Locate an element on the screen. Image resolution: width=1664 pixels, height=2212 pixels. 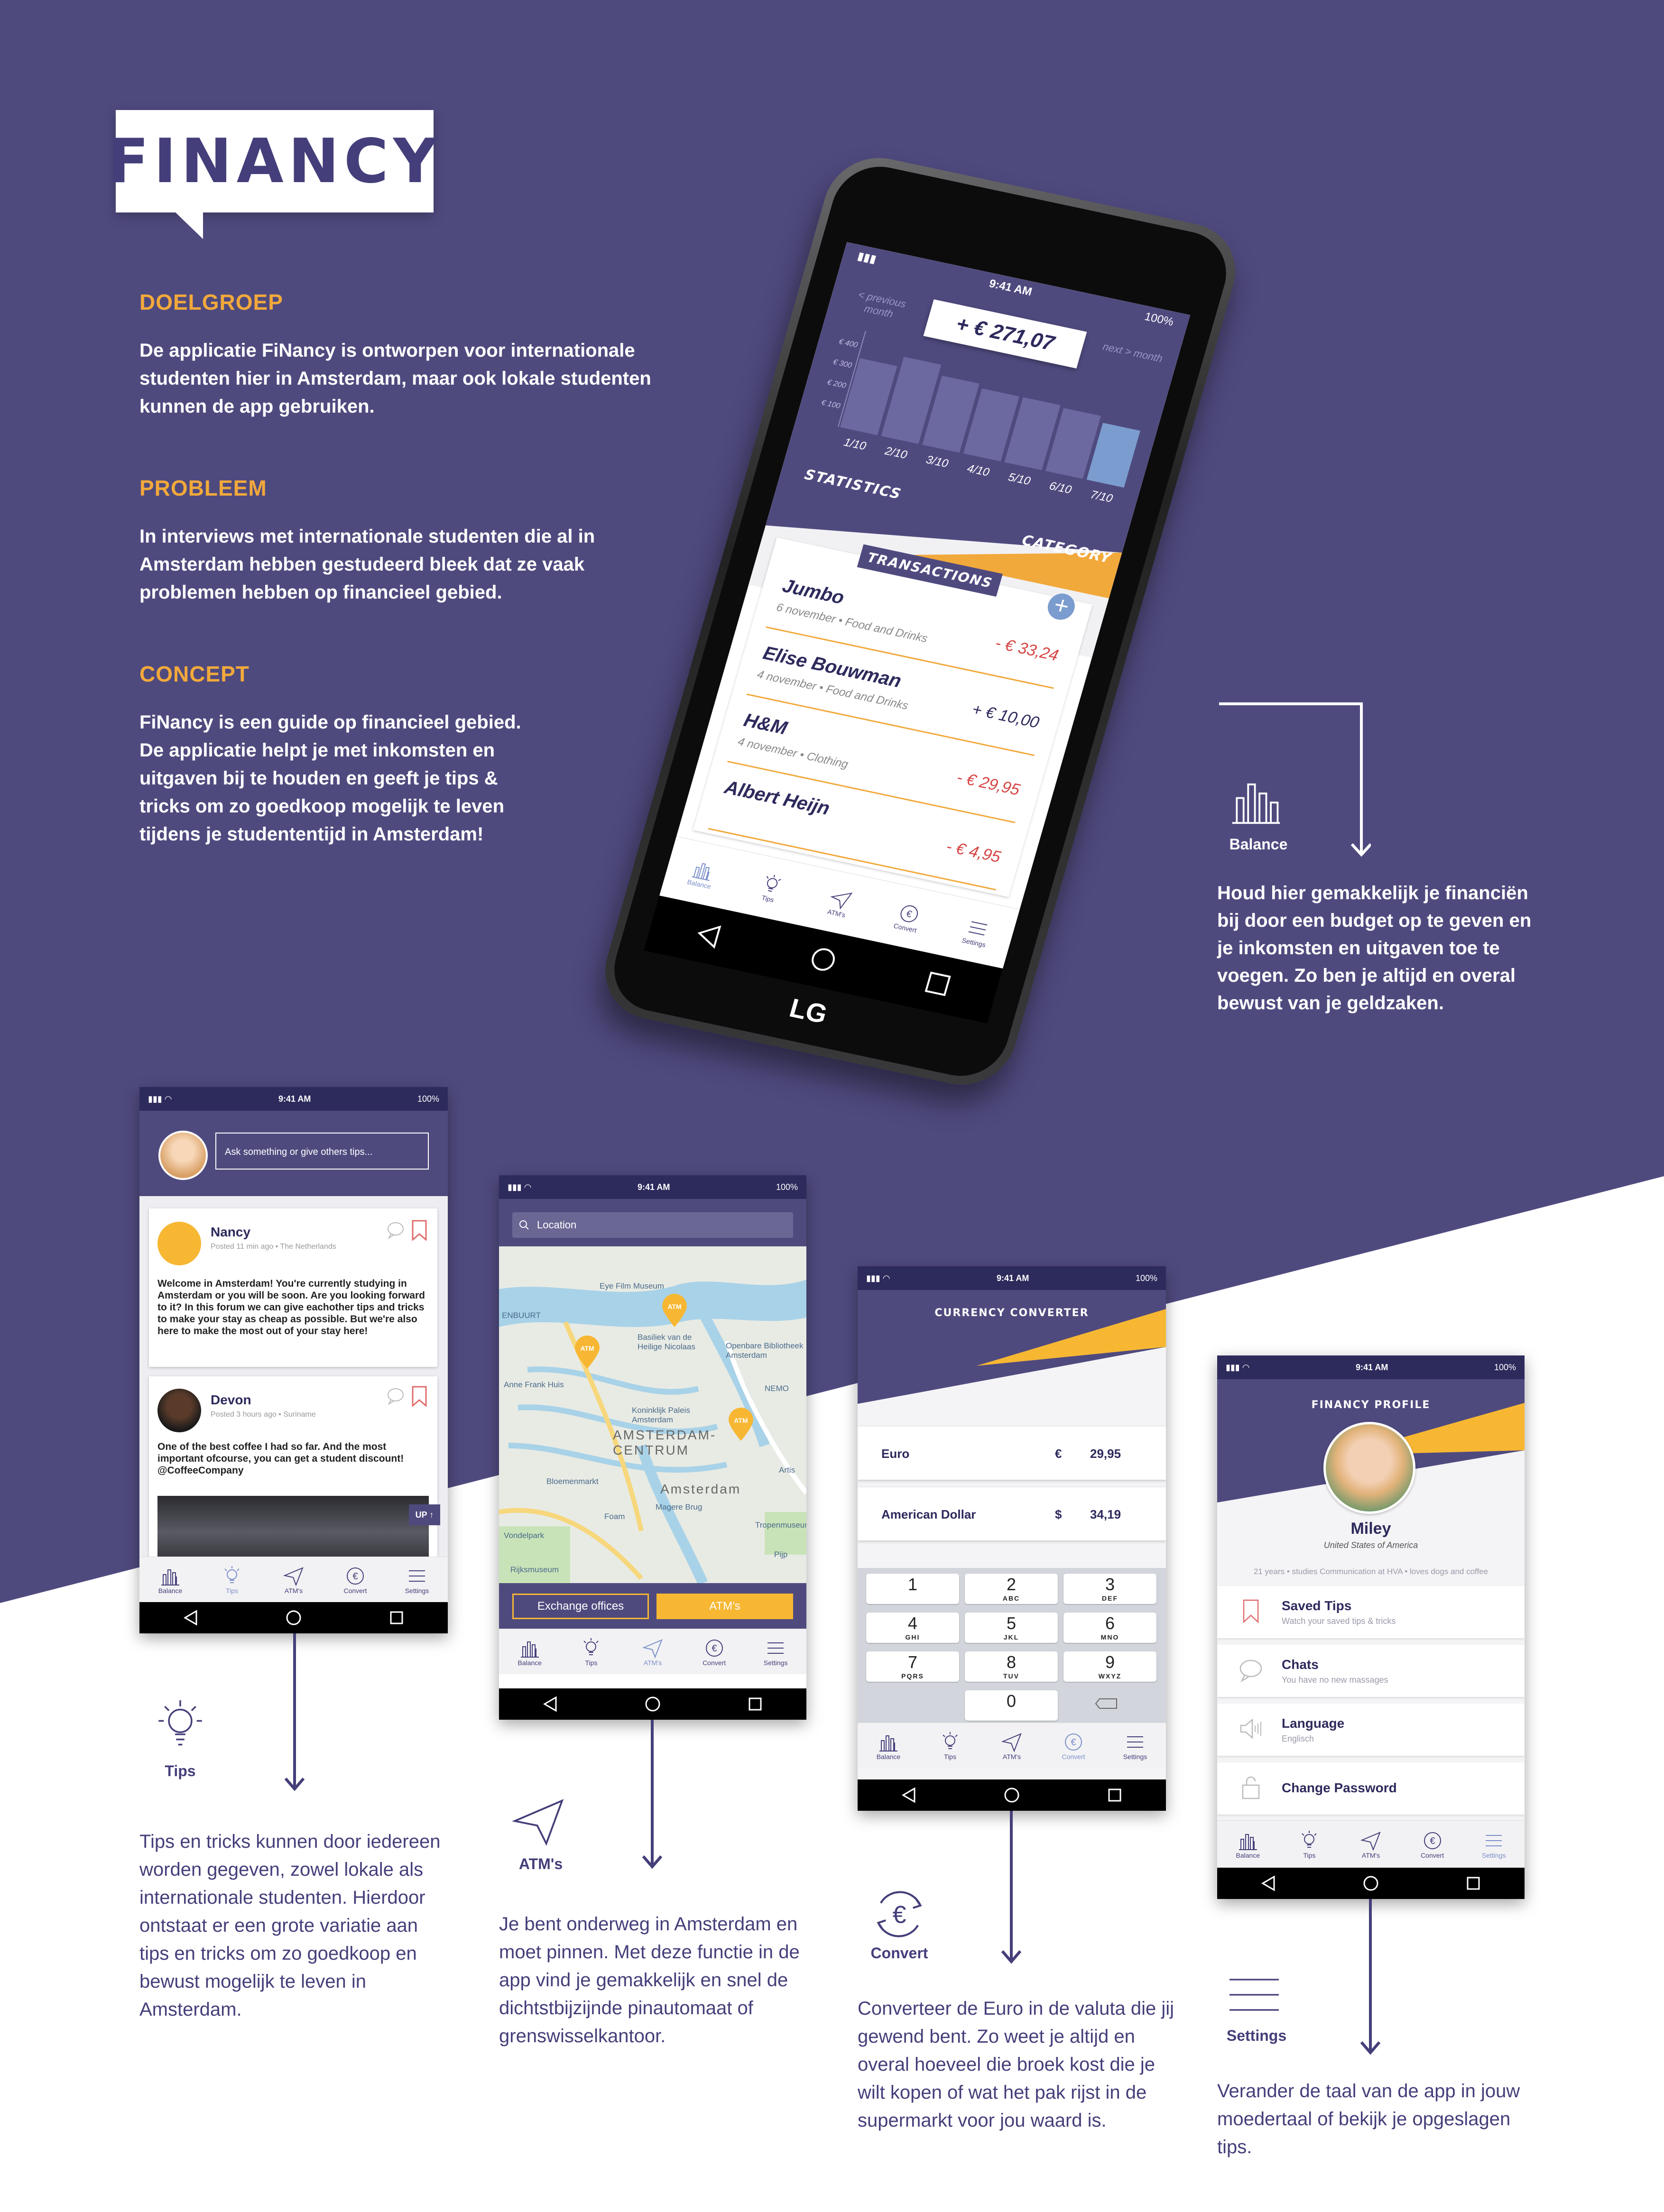
currency-row-euro: Euro € 29,95 is located at coordinates (1012, 1453).